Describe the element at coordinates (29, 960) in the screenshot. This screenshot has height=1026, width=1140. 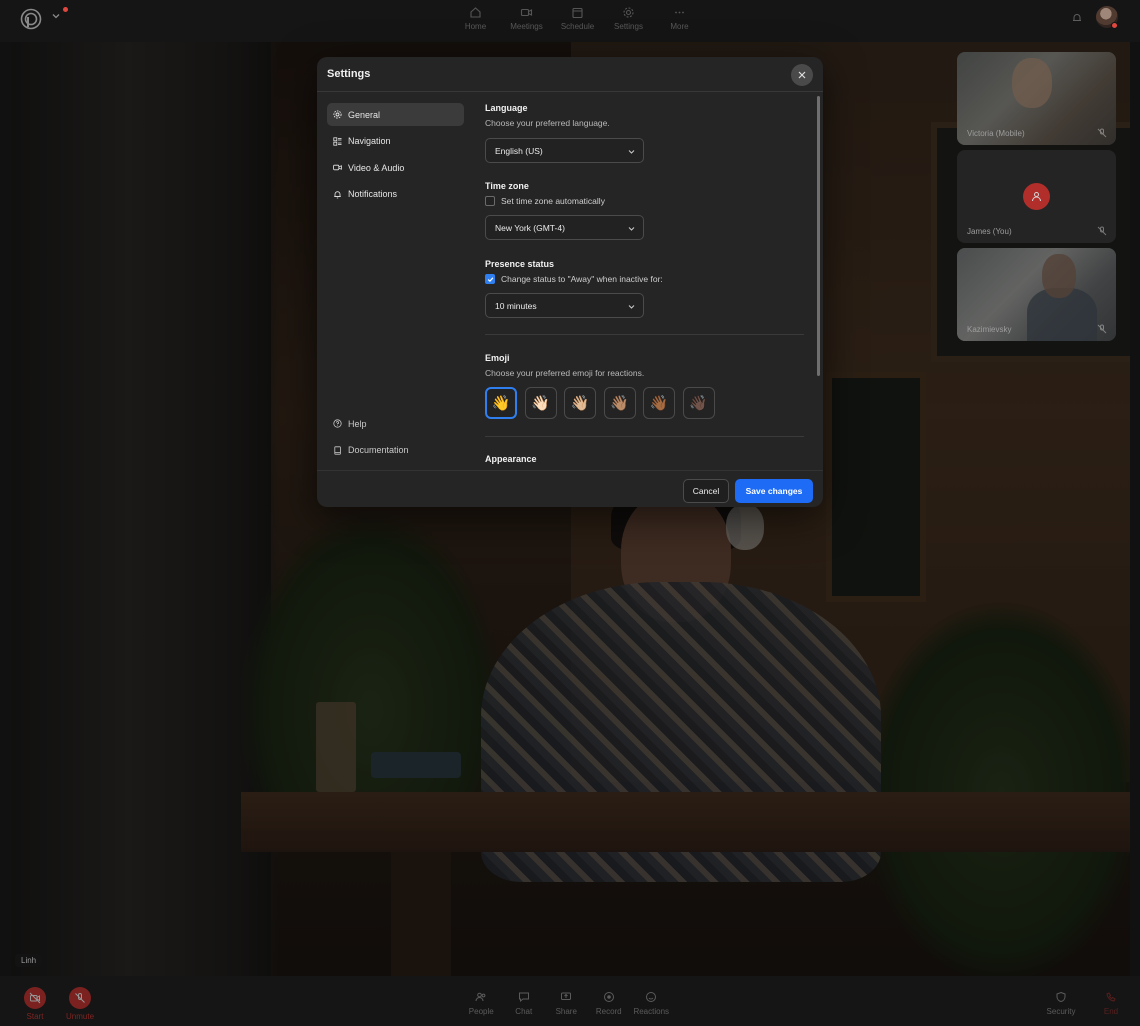
I see `speaker-name-tag: Linh` at that location.